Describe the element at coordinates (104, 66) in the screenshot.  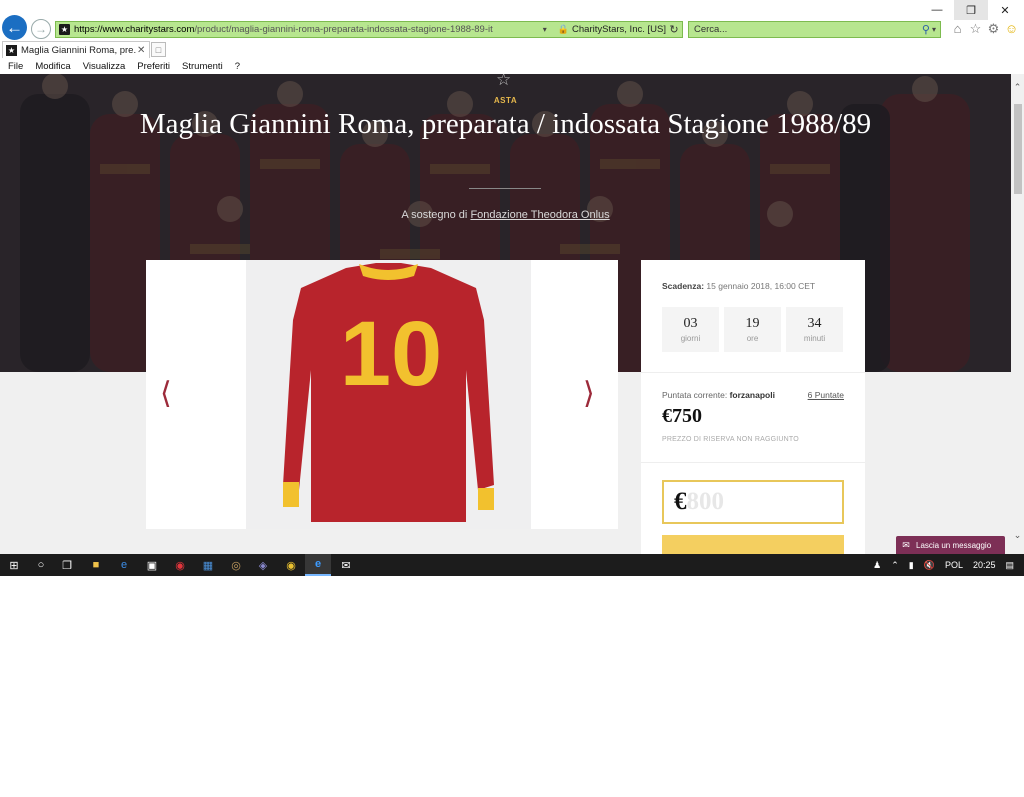
I see `menu-visualizza: Visualizza` at that location.